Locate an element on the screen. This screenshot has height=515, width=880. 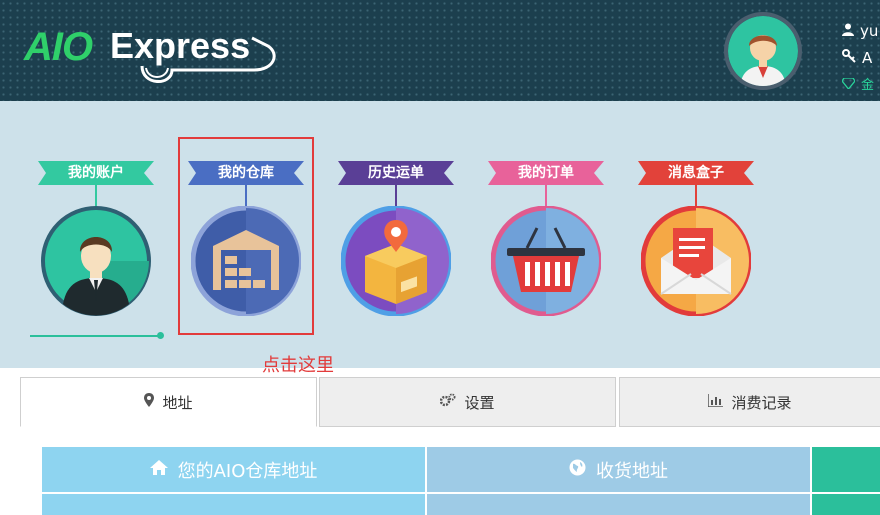
tab-address: 地址 is located at coordinates (168, 402).